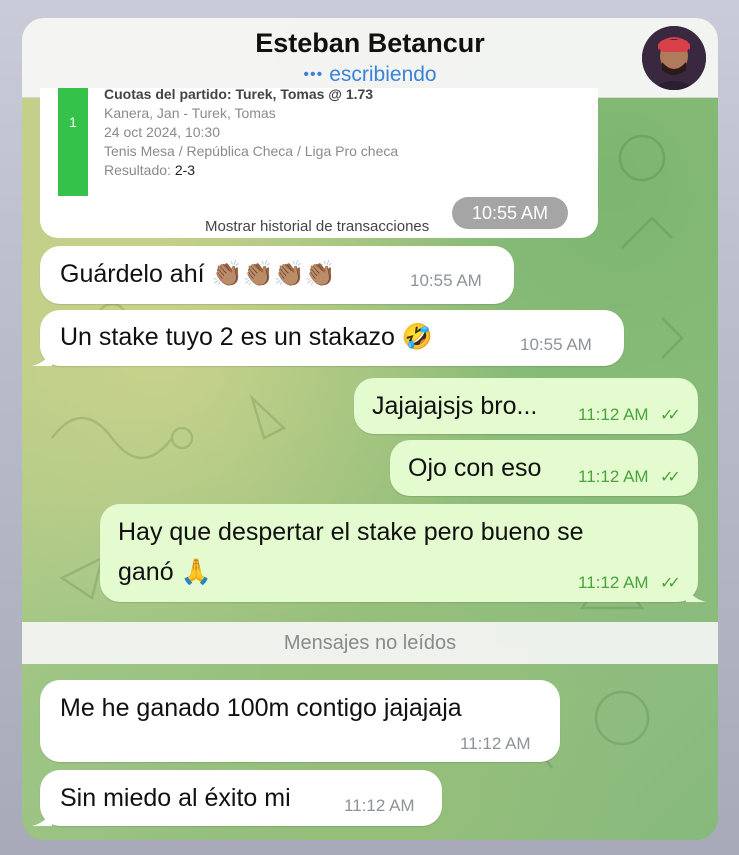  Describe the element at coordinates (190, 113) in the screenshot. I see `bet-match: Kanera, Jan - Turek, Tomas` at that location.